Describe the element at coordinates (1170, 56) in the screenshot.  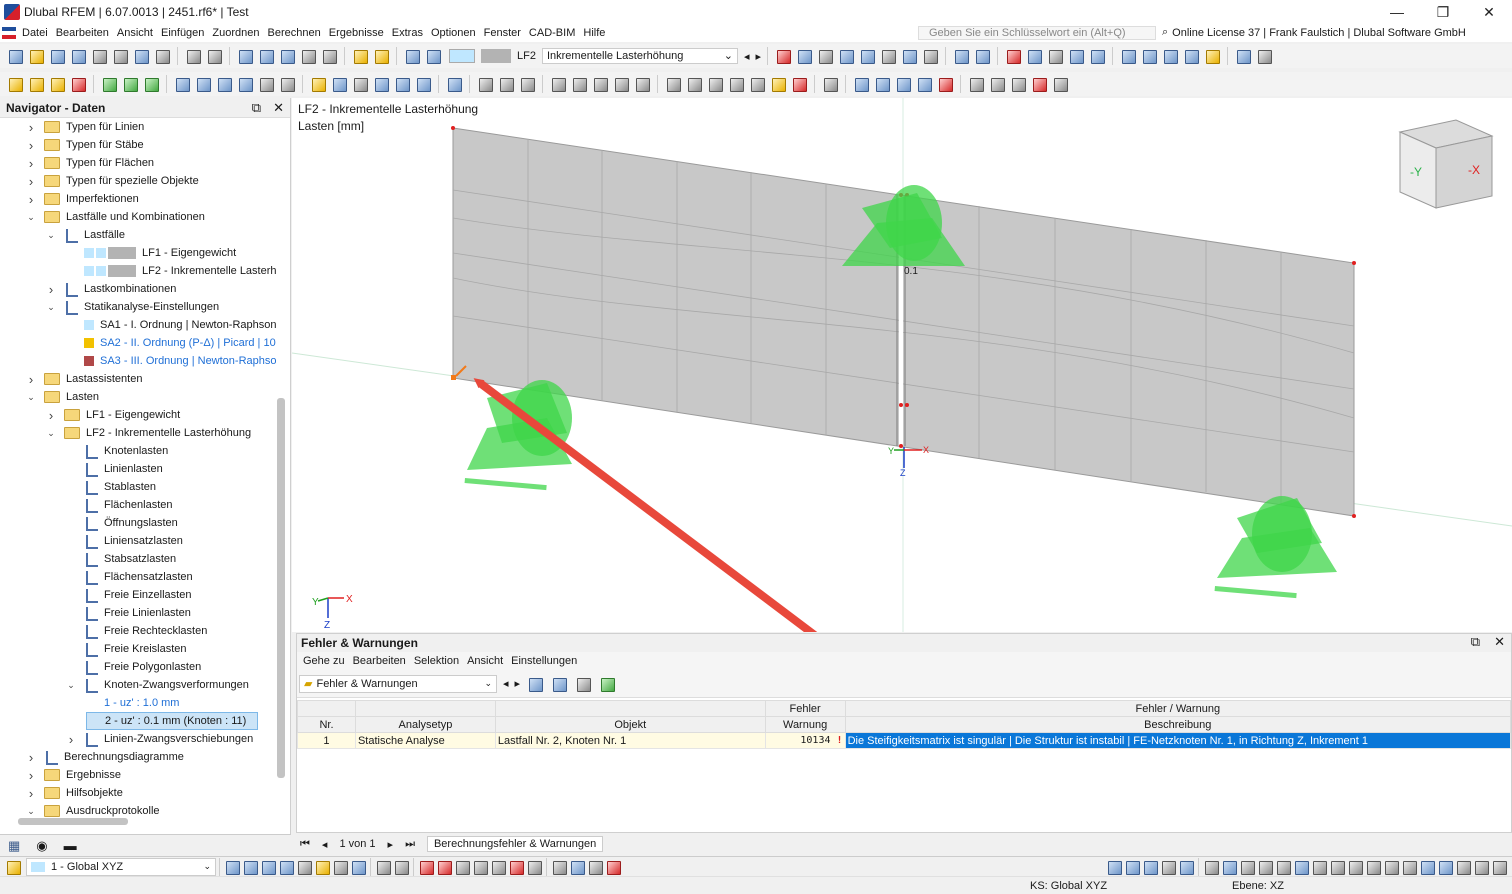
I see `view-z-icon` at that location.